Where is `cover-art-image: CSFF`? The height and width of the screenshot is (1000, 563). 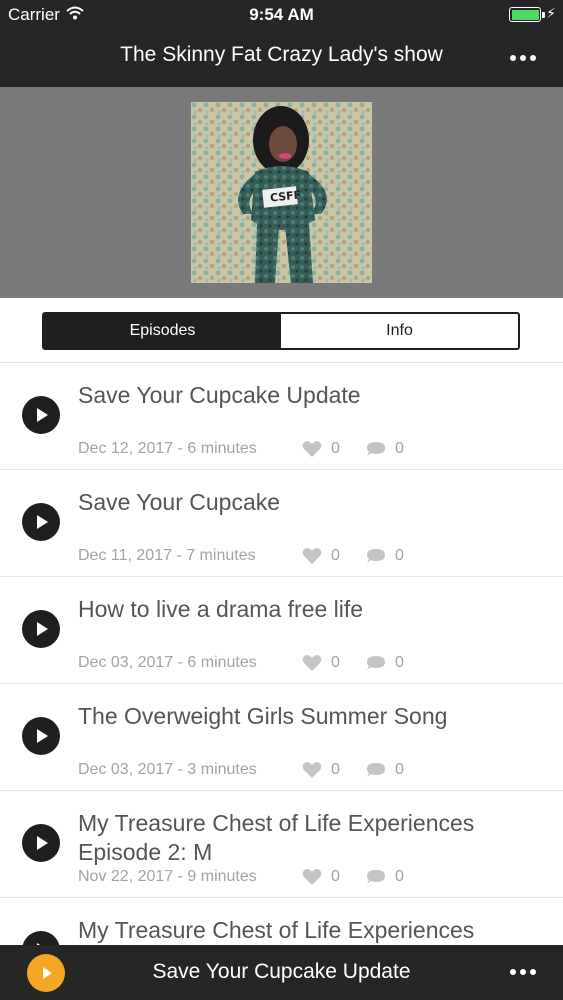 cover-art-image: CSFF is located at coordinates (281, 192).